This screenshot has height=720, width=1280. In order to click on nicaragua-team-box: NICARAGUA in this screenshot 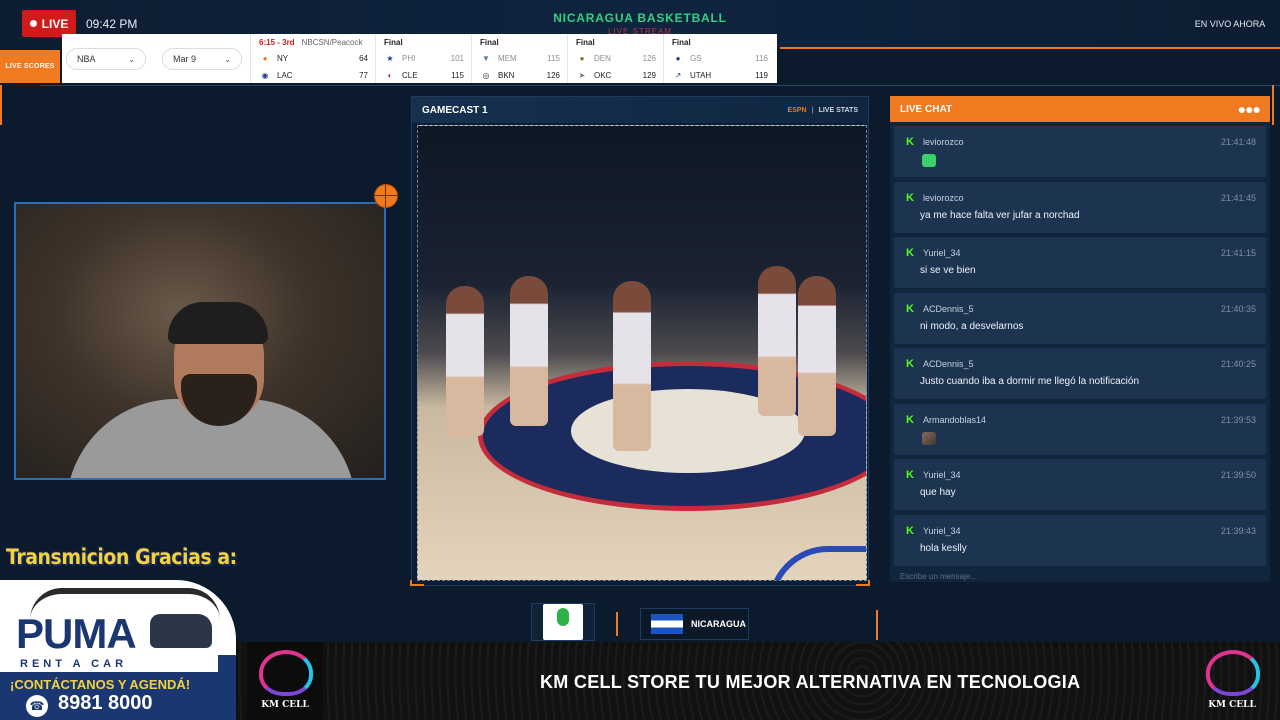, I will do `click(694, 624)`.